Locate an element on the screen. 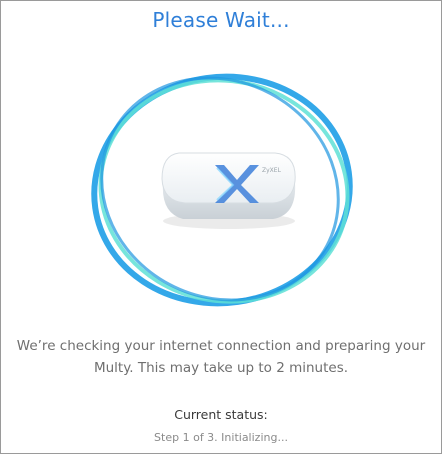 This screenshot has width=442, height=454. message-line-2: Multy. This may take up to 2 minutes. is located at coordinates (221, 368).